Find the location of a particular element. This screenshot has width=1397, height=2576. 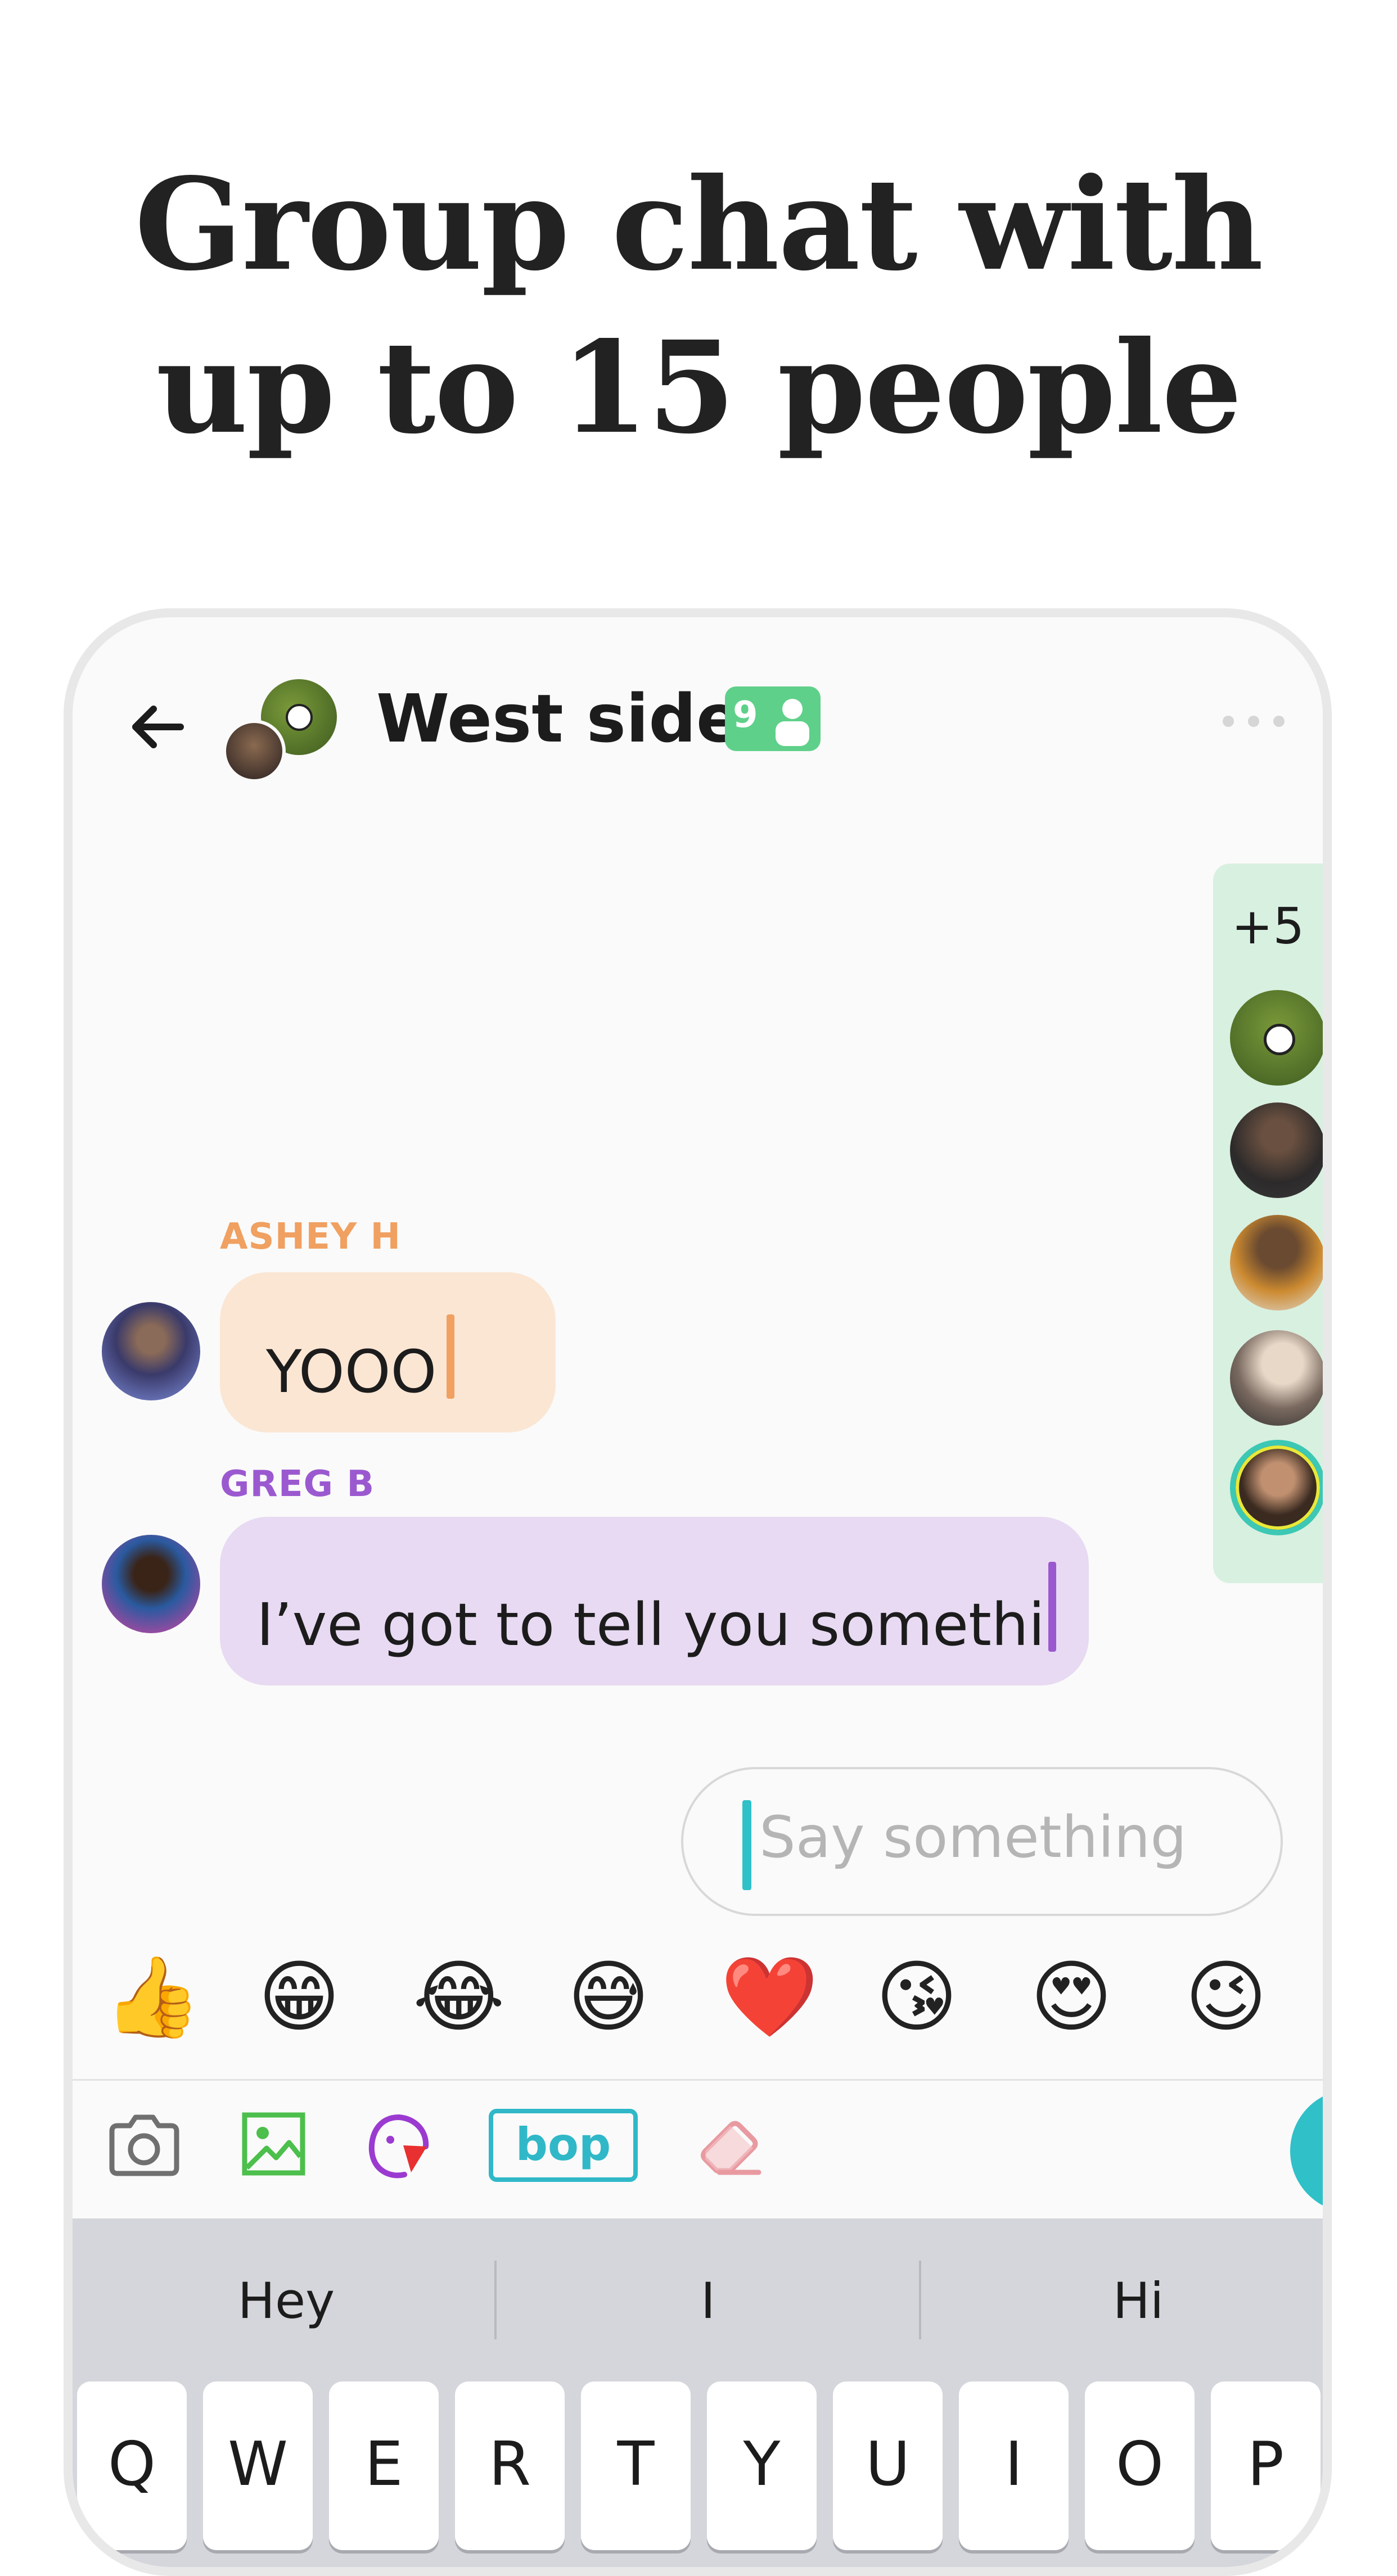

emoji-thumbs-up: 👍 is located at coordinates (152, 1997).